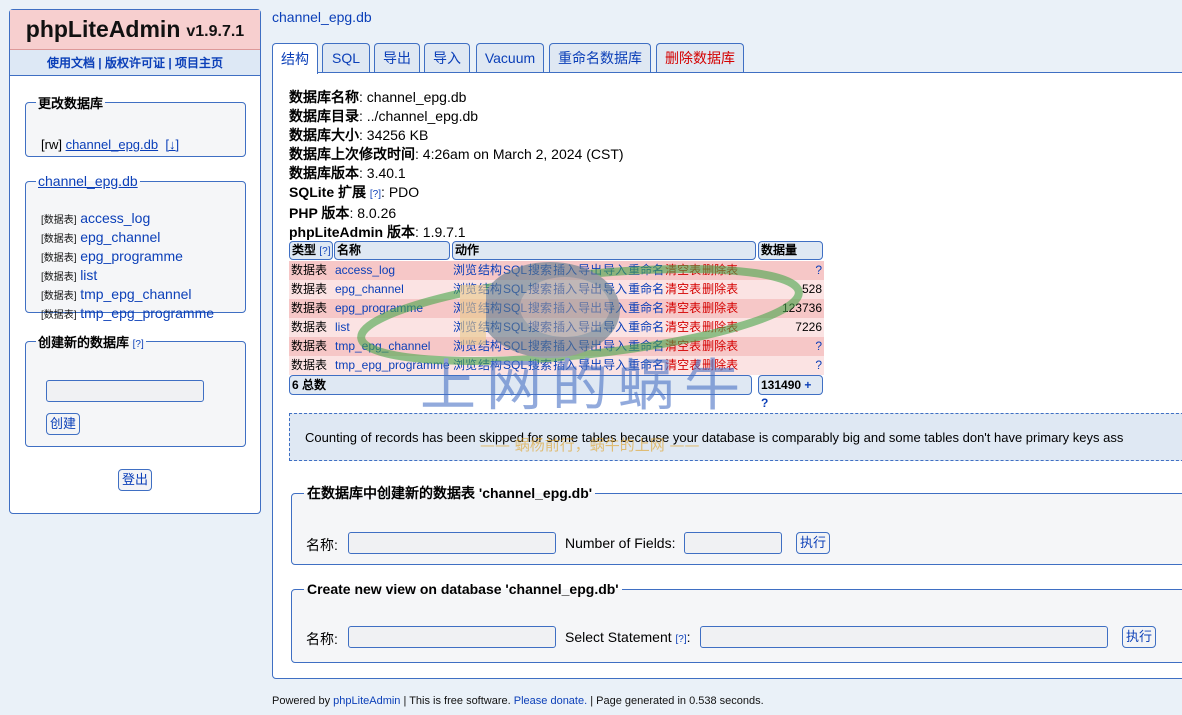 The height and width of the screenshot is (715, 1182). I want to click on create-db-button: 创建, so click(63, 424).